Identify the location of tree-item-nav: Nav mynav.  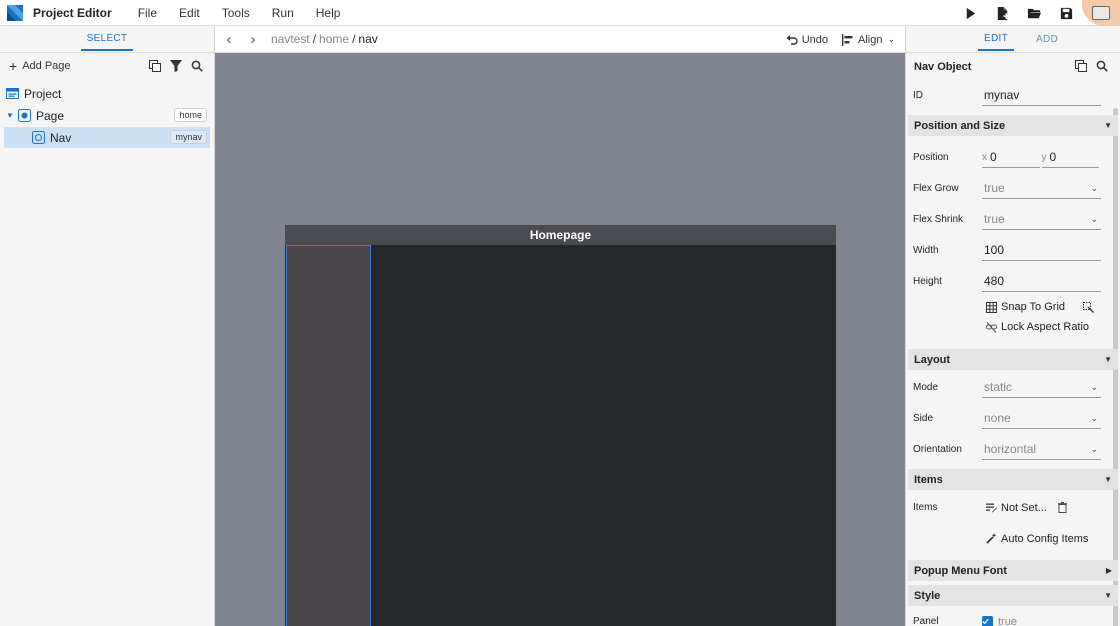
(107, 137).